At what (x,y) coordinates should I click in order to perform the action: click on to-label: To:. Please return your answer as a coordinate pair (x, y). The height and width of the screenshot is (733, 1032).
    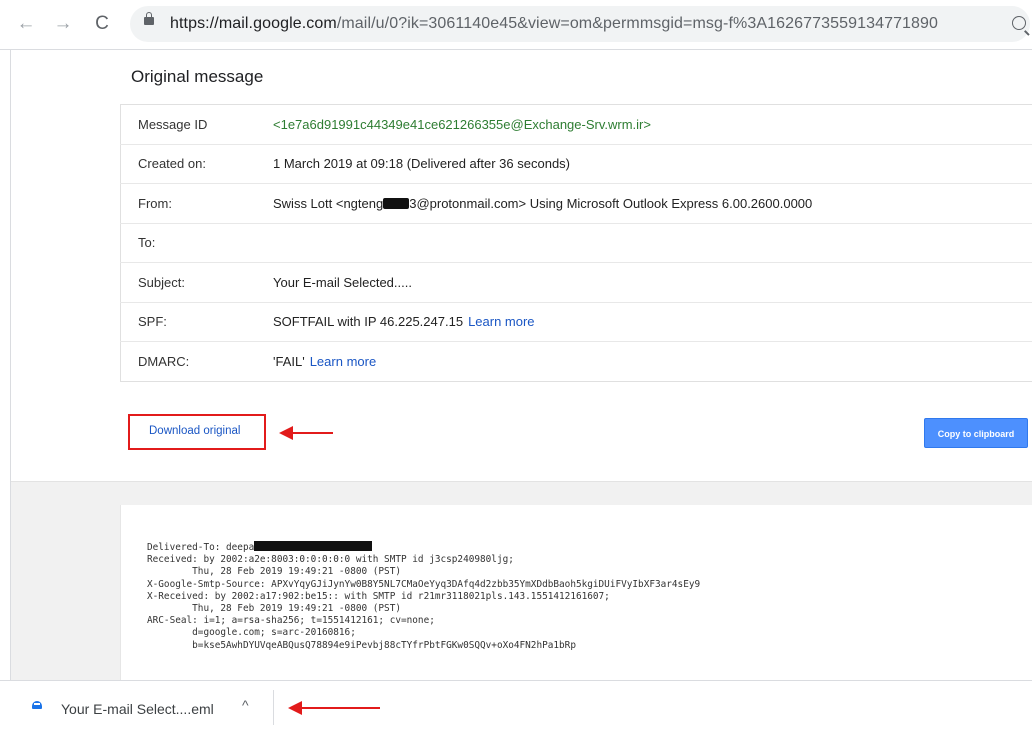
    Looking at the image, I should click on (196, 243).